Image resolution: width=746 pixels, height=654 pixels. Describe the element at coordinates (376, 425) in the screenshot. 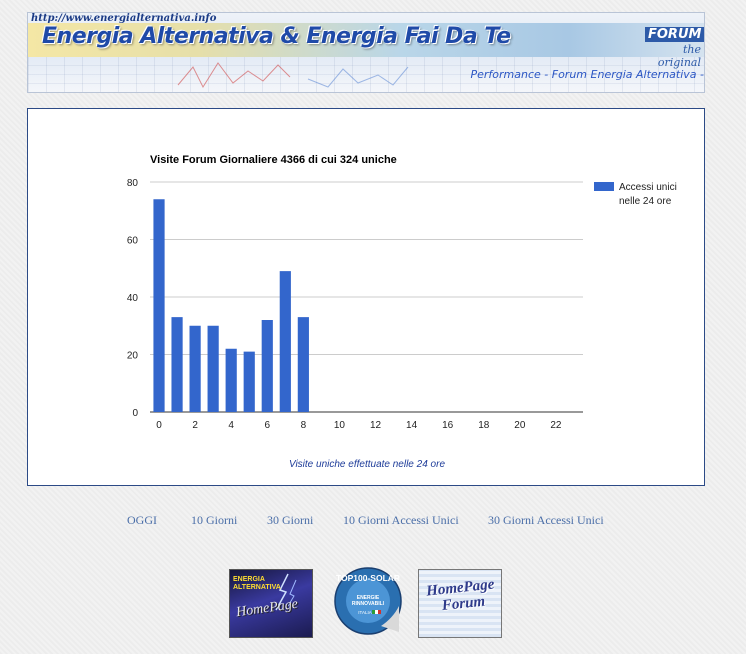

I see `x-tick-label: 12` at that location.